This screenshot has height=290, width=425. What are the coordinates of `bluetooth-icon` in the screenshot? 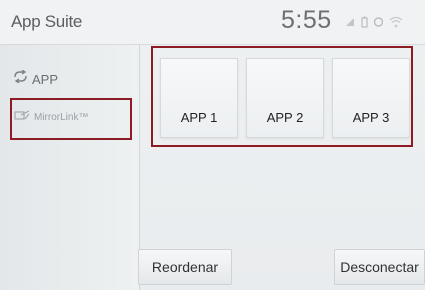 It's located at (378, 24).